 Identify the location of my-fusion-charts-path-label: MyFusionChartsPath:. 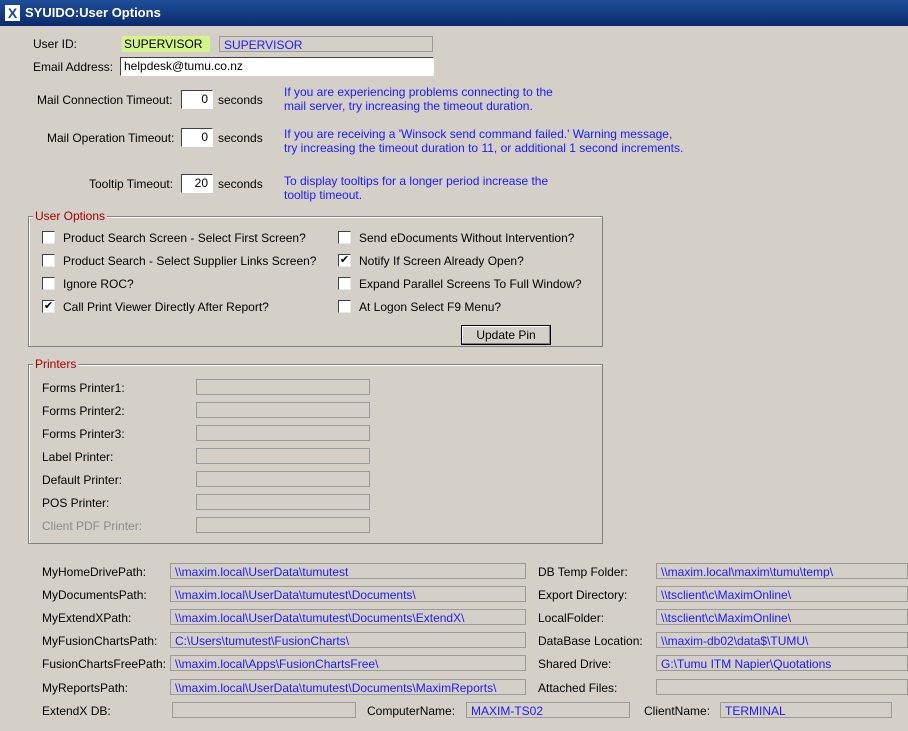
(100, 641).